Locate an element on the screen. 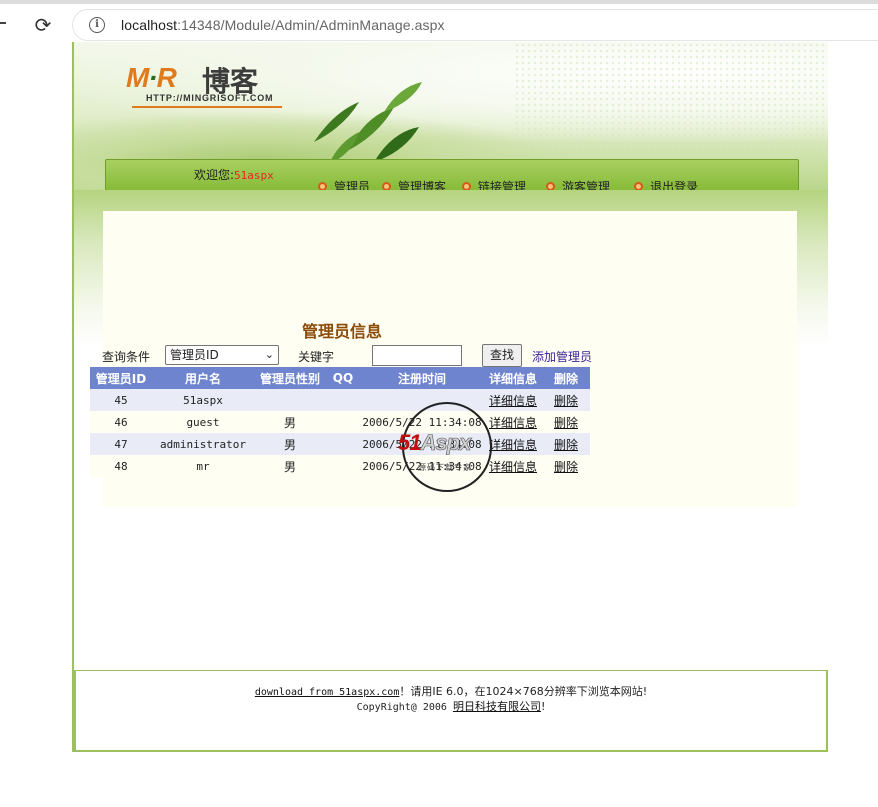  company-link: 明日科技有限公司 is located at coordinates (497, 706).